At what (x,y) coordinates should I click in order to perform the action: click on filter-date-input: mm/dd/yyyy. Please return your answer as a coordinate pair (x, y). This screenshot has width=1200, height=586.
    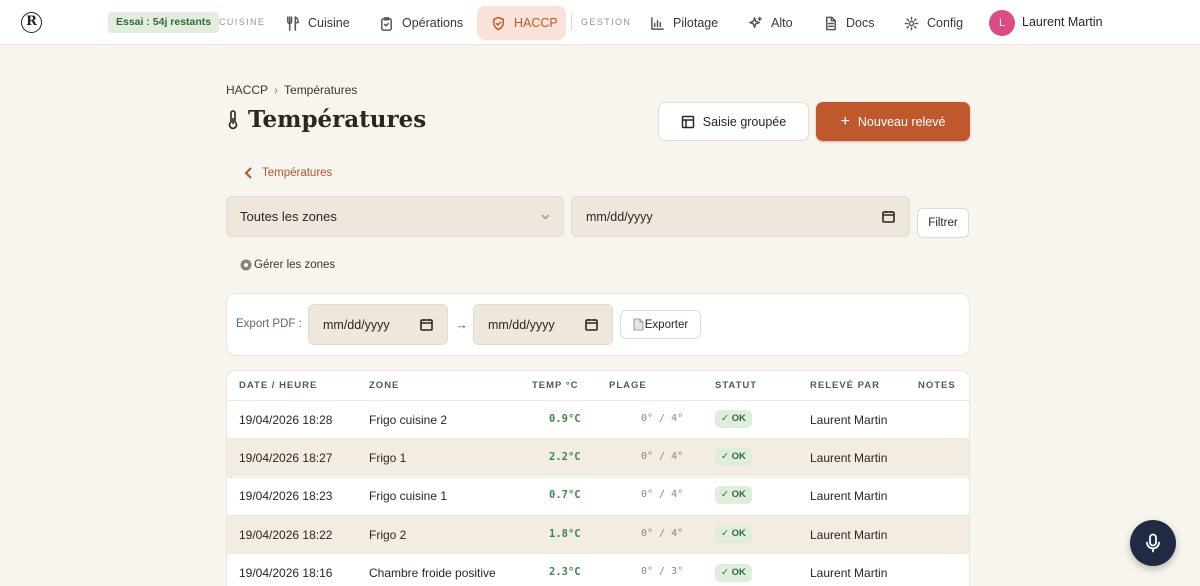
    Looking at the image, I should click on (740, 216).